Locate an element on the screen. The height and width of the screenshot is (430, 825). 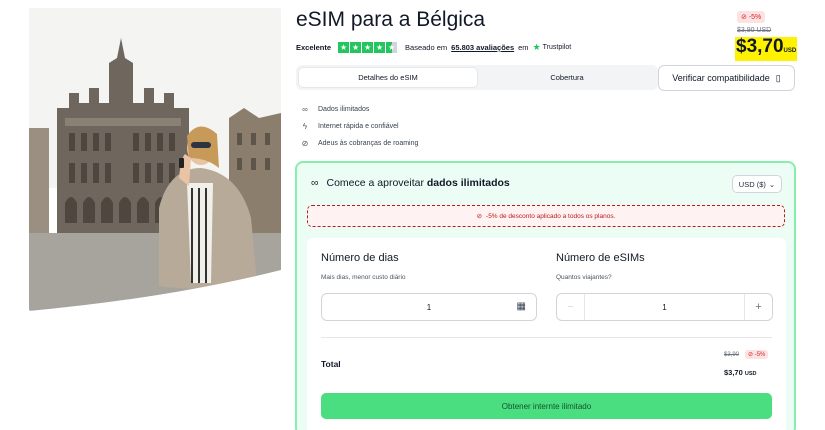
rating-stars: ★ ★ ★ ★ ★ is located at coordinates (368, 47).